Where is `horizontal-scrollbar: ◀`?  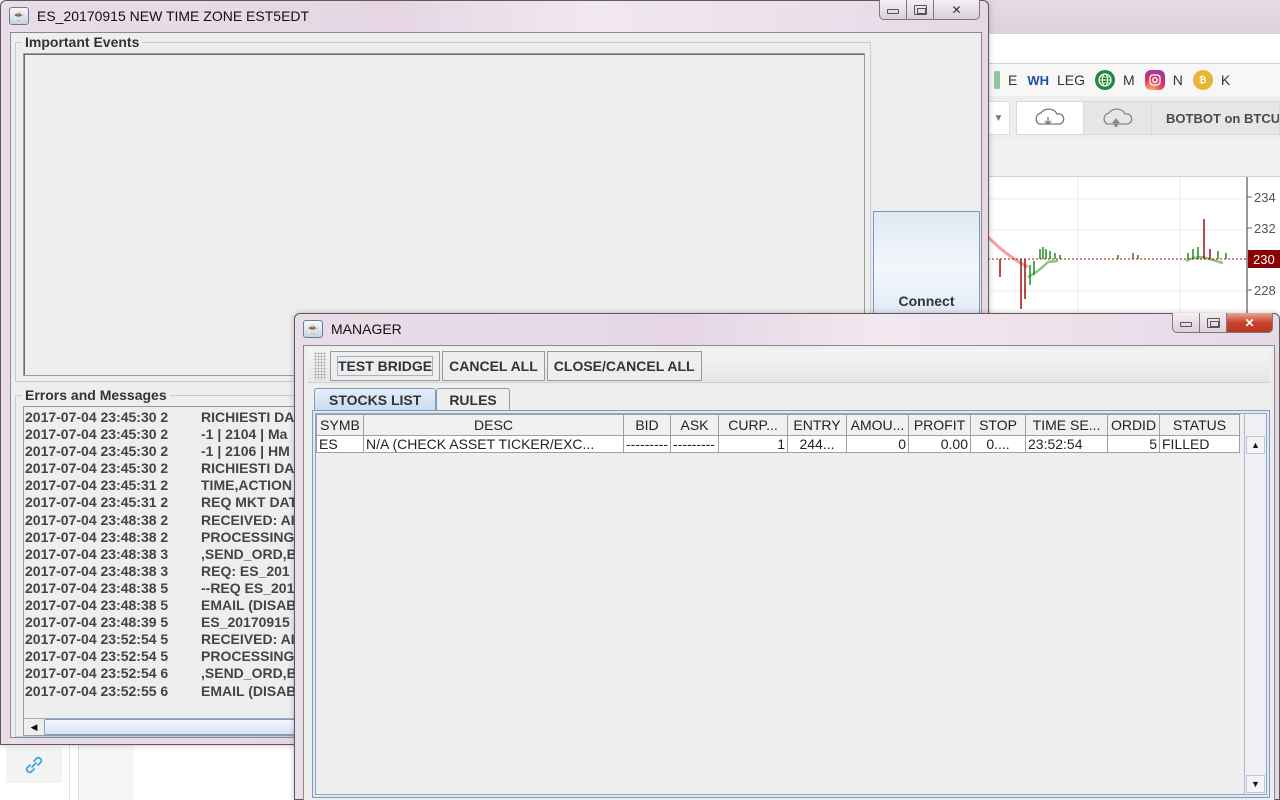 horizontal-scrollbar: ◀ is located at coordinates (169, 726).